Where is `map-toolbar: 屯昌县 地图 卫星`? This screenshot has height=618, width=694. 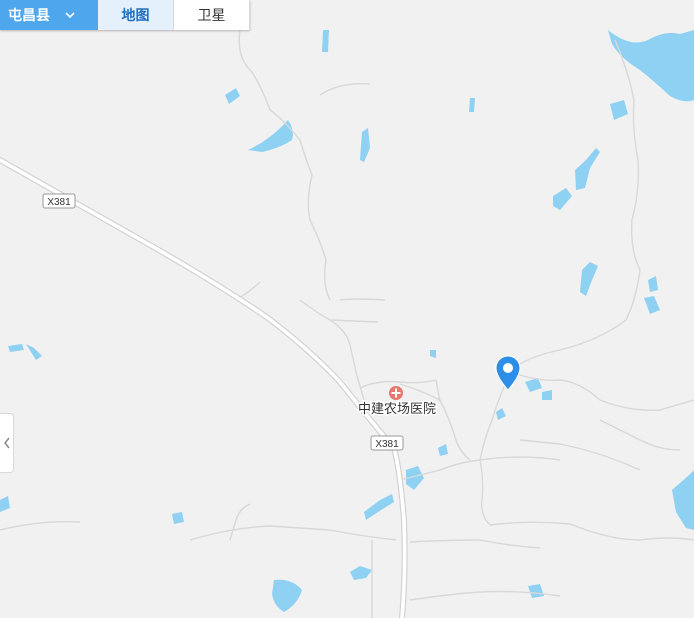 map-toolbar: 屯昌县 地图 卫星 is located at coordinates (125, 15).